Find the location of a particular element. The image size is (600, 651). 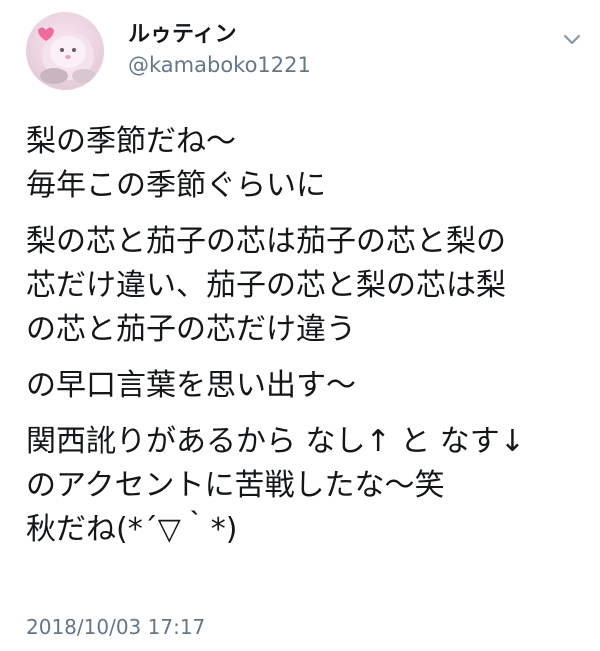

chevron-down-icon is located at coordinates (572, 40).